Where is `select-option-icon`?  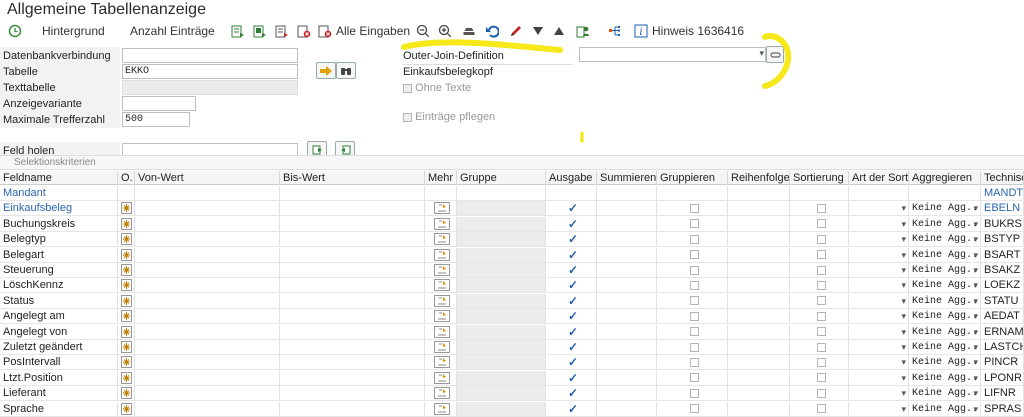 select-option-icon is located at coordinates (126, 408).